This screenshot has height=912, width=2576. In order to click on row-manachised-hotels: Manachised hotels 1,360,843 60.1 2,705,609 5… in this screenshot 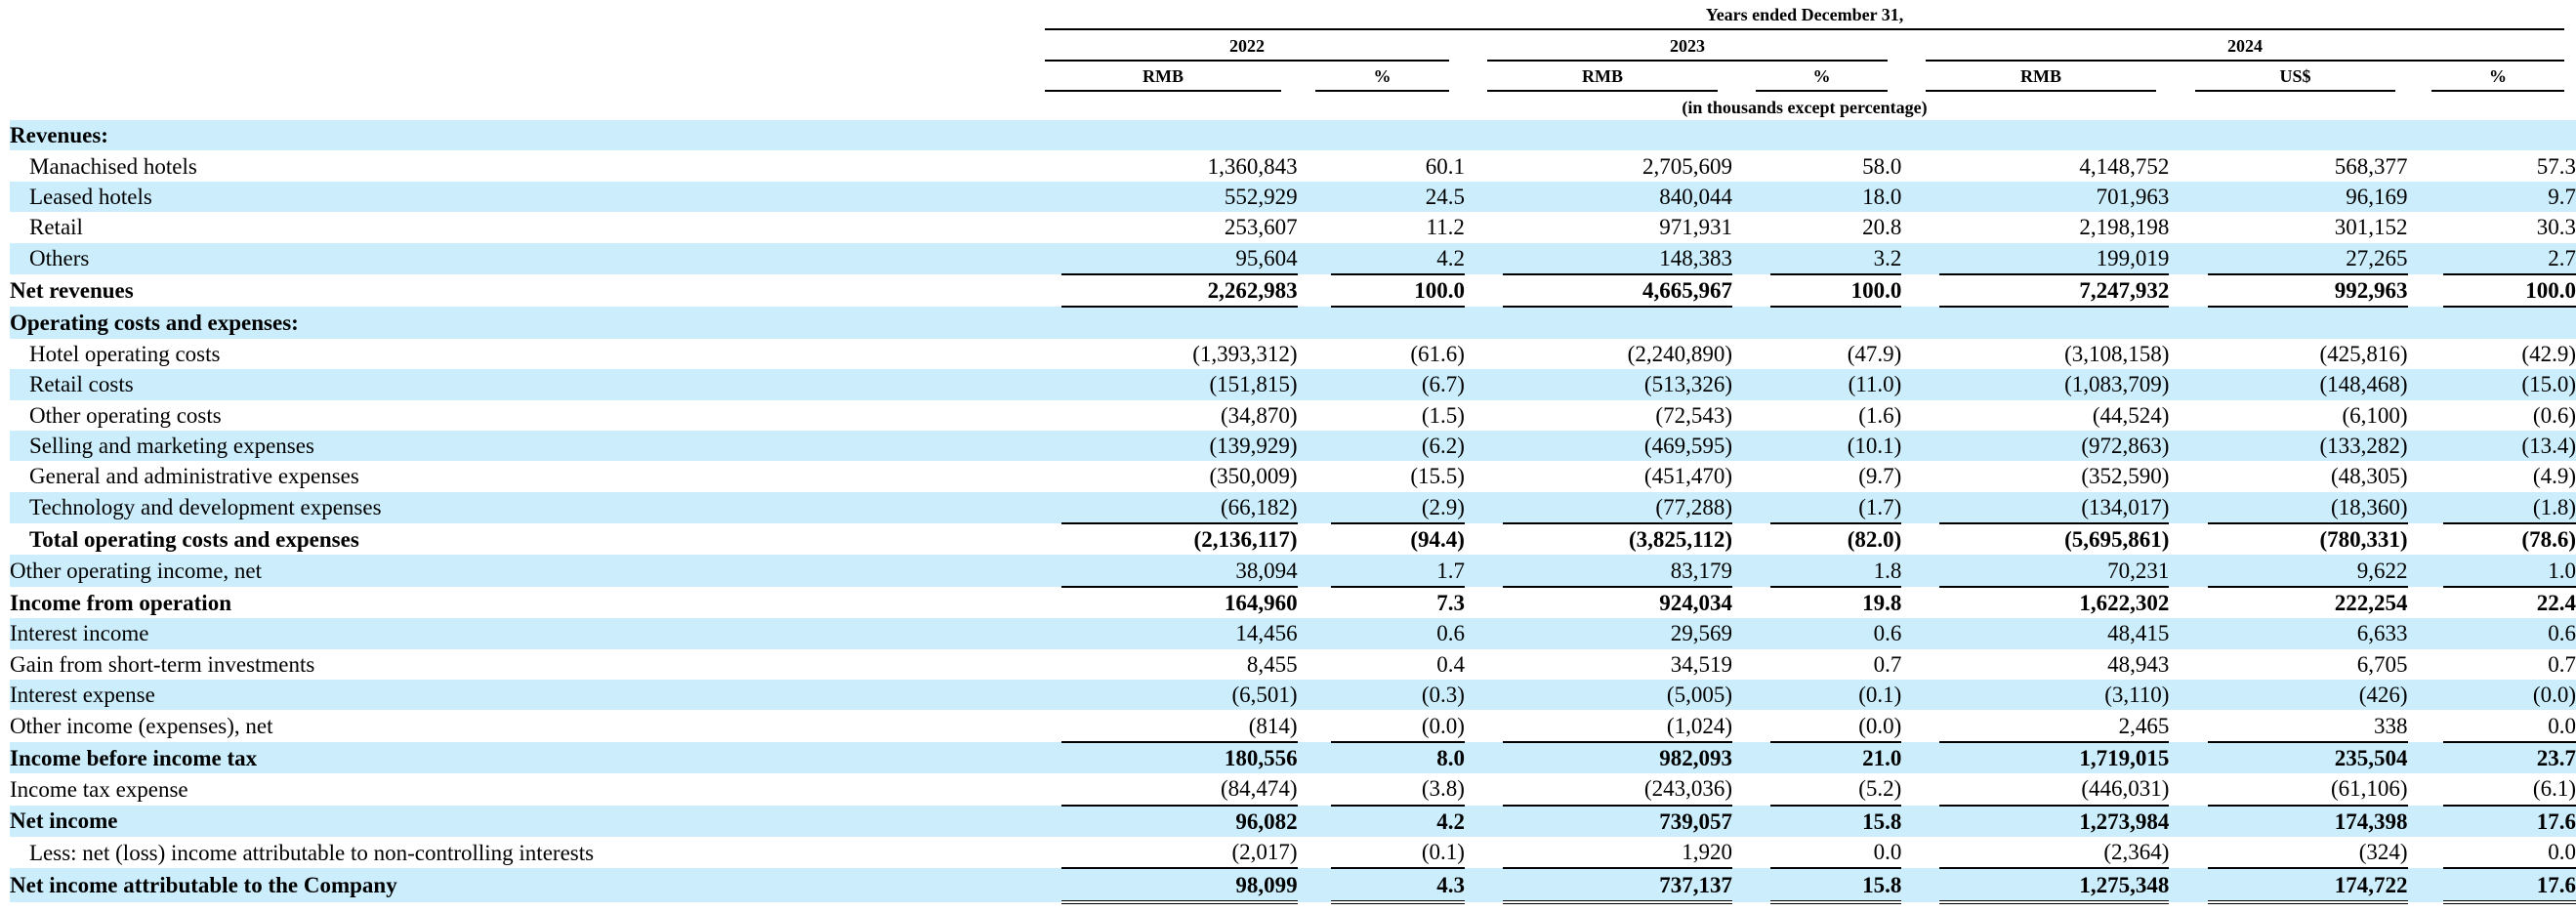, I will do `click(1293, 165)`.